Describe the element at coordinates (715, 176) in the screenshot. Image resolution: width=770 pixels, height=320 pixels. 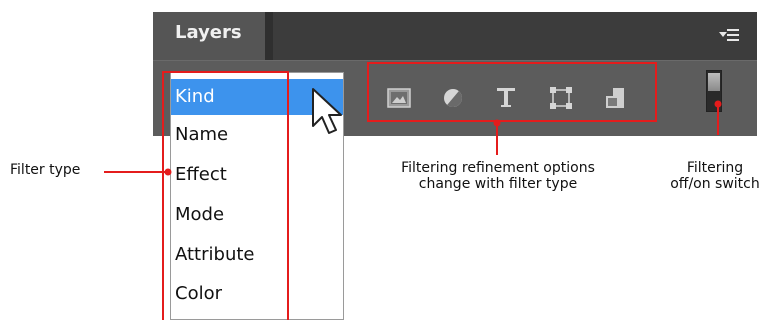
I see `filter-switch-label: Filtering off/on switch` at that location.